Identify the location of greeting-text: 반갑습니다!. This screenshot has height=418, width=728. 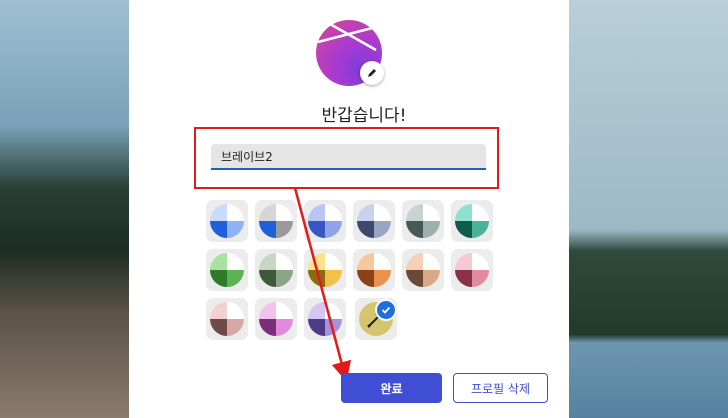
(364, 116).